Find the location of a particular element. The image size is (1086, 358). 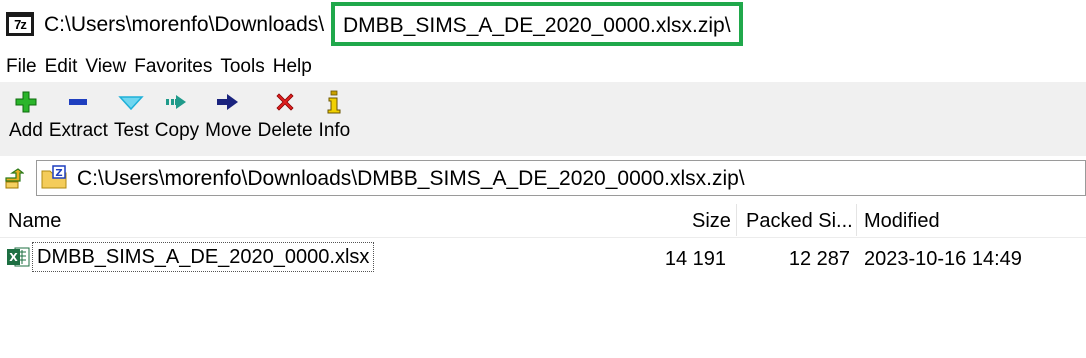

add-label: Add is located at coordinates (26, 130).